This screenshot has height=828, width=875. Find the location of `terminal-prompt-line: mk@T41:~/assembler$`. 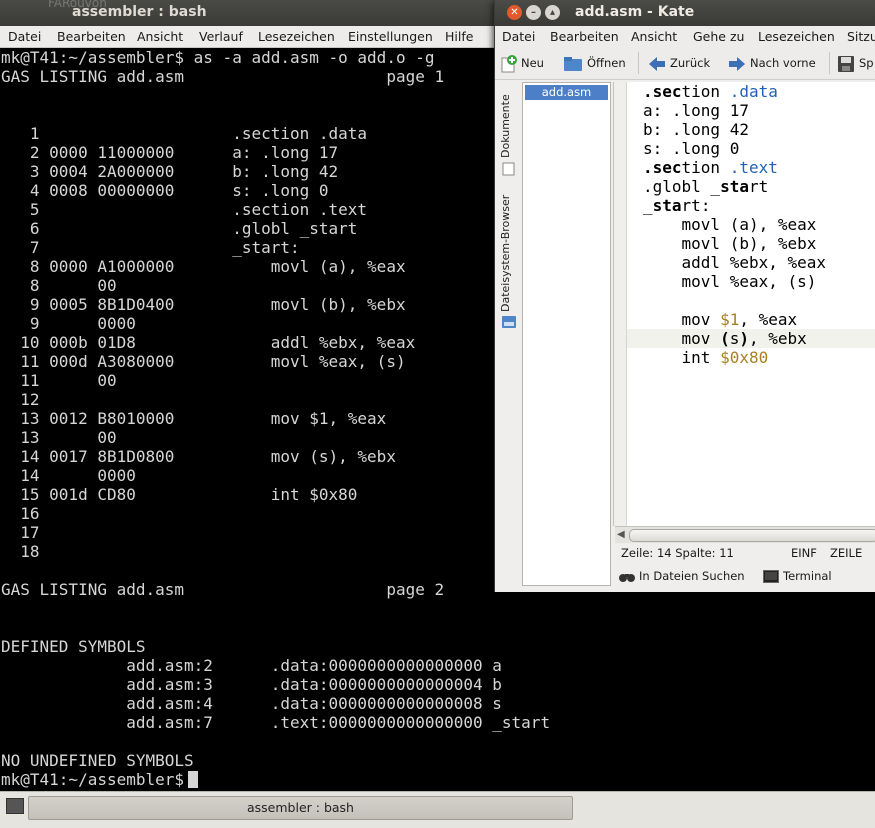

terminal-prompt-line: mk@T41:~/assembler$ is located at coordinates (100, 779).